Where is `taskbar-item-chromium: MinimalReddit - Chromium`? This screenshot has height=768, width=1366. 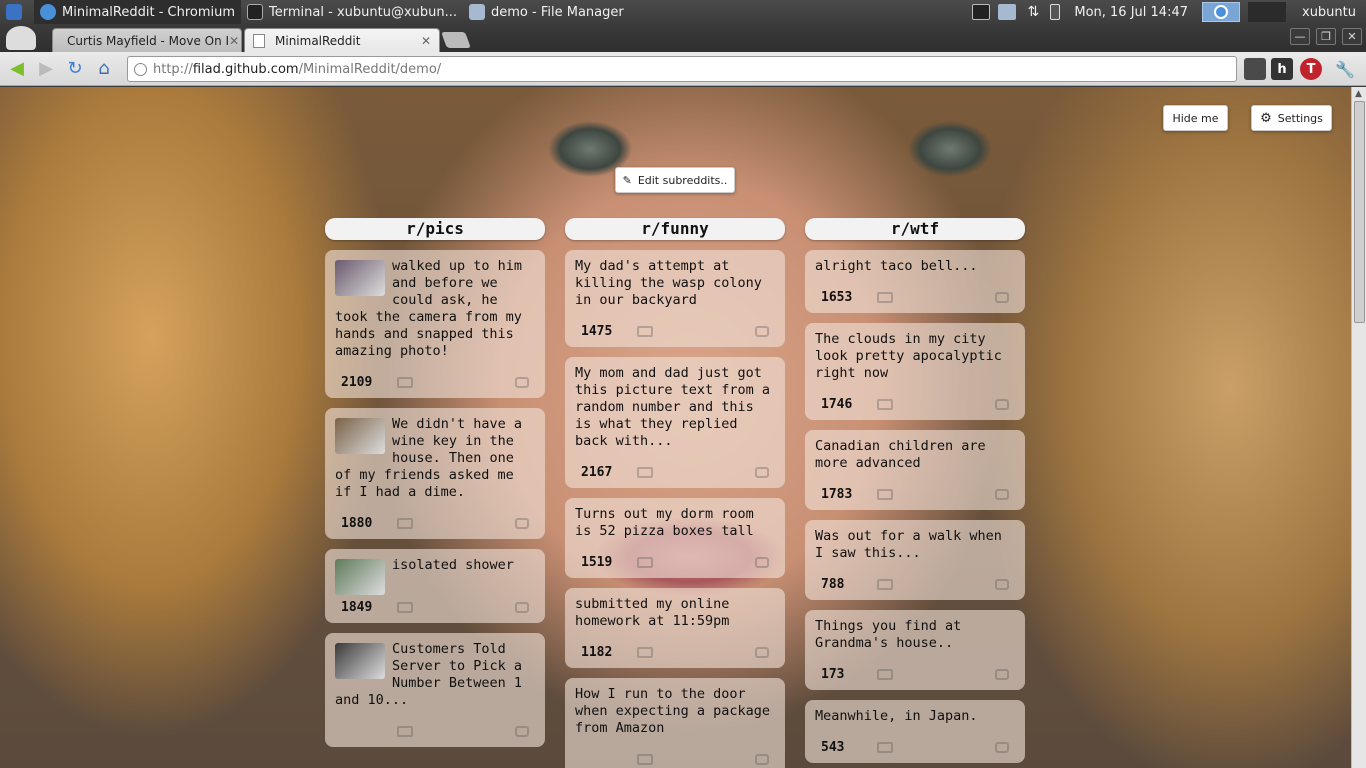
taskbar-item-chromium: MinimalReddit - Chromium is located at coordinates (138, 12).